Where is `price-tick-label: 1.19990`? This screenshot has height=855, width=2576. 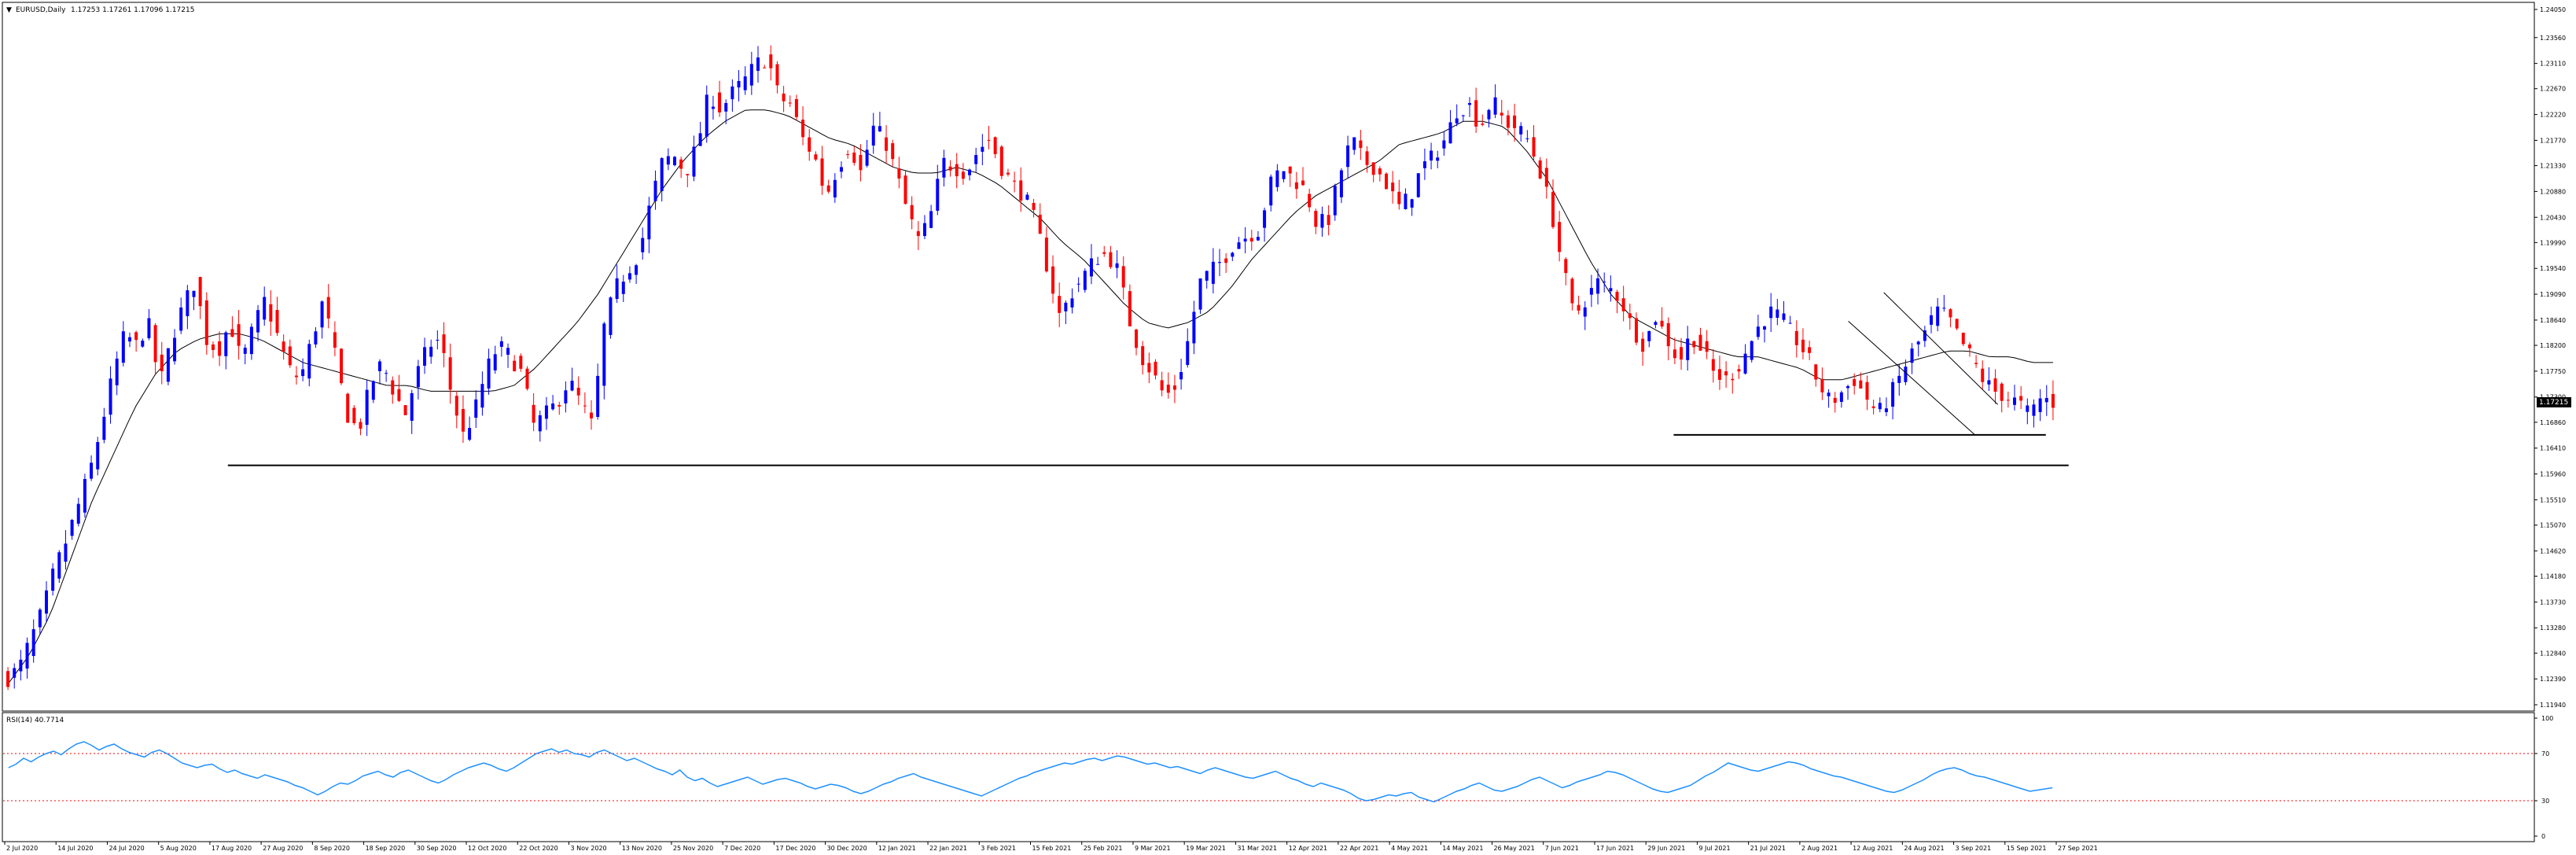 price-tick-label: 1.19990 is located at coordinates (2553, 242).